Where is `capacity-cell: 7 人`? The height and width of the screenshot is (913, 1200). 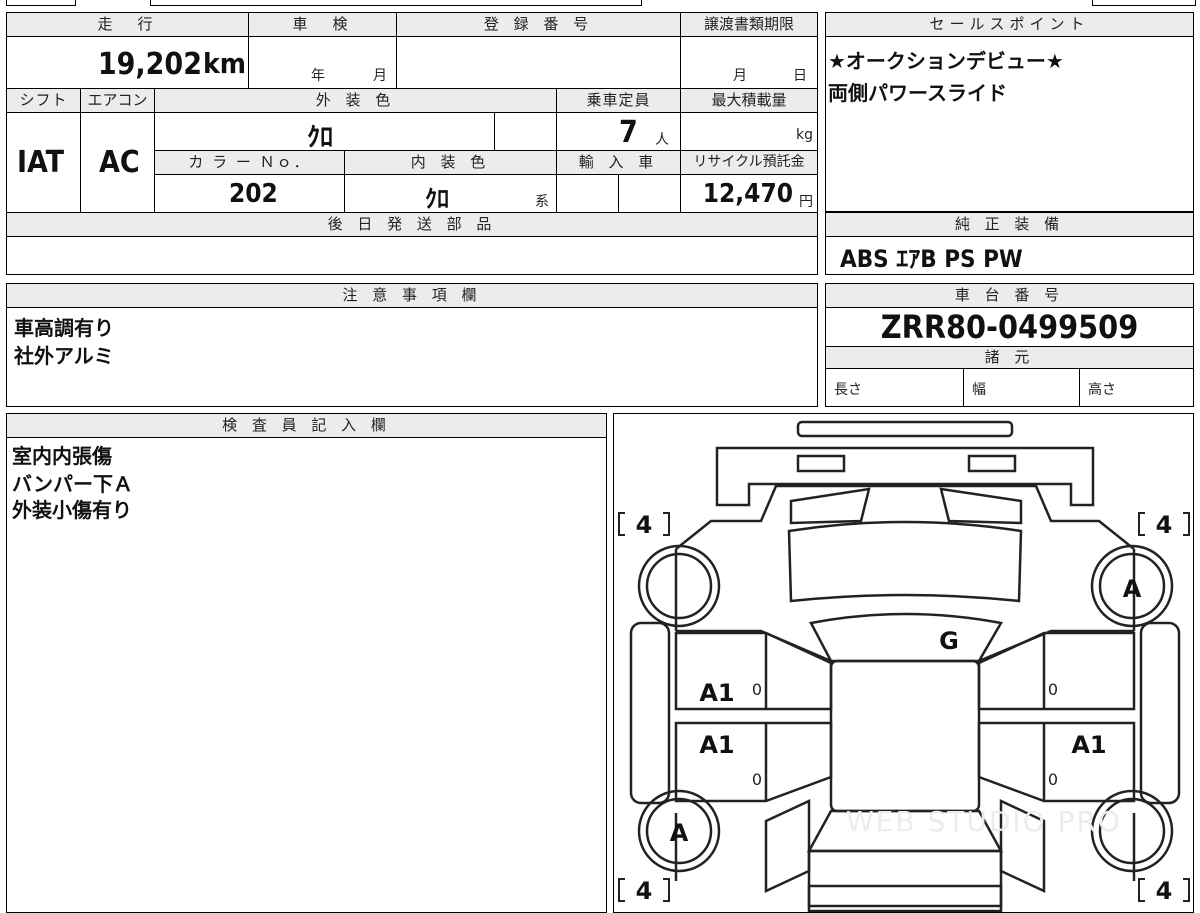 capacity-cell: 7 人 is located at coordinates (619, 132).